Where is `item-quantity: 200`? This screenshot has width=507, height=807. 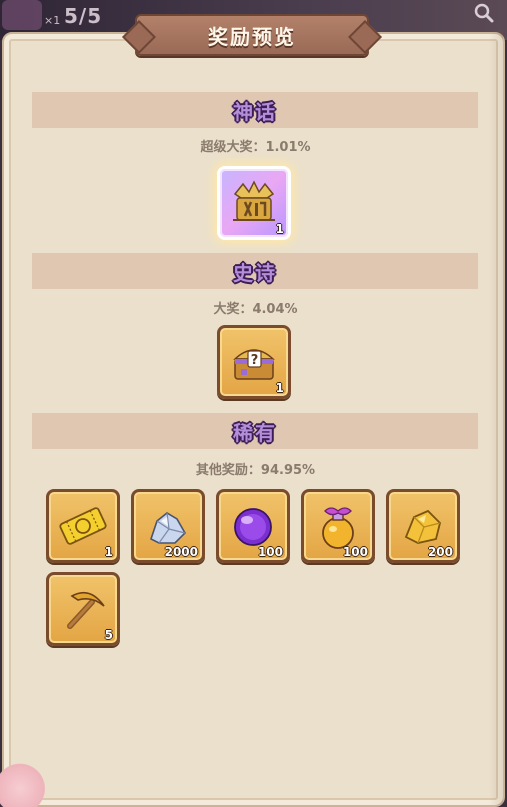 item-quantity: 200 is located at coordinates (440, 552).